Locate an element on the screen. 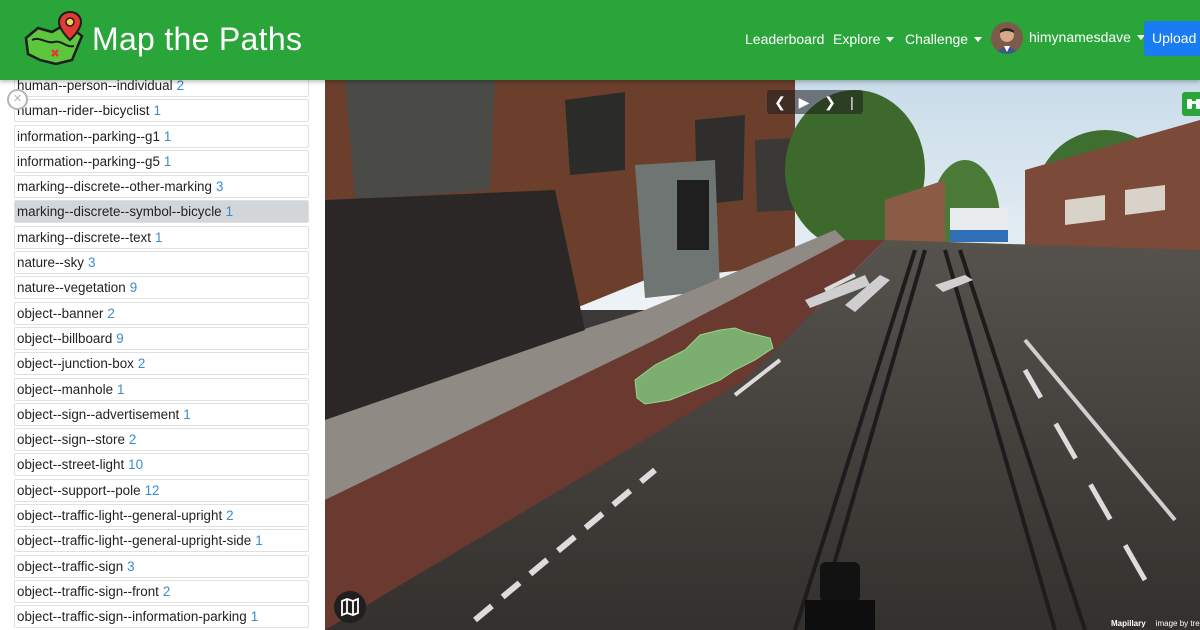  previous-image-button: ❮ is located at coordinates (780, 102).